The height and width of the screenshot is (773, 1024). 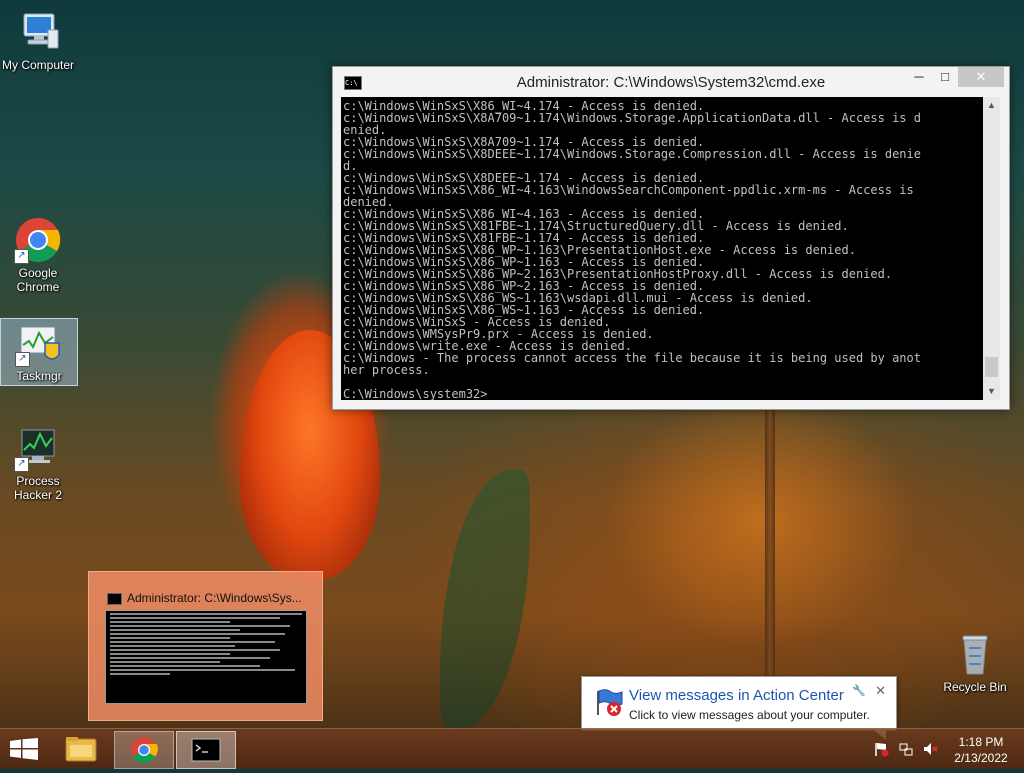 What do you see at coordinates (981, 742) in the screenshot?
I see `clock-time: 1:18 PM` at bounding box center [981, 742].